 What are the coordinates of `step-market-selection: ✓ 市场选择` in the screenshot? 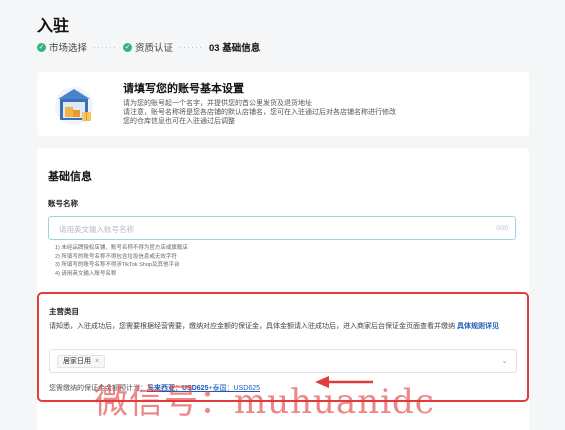 It's located at (62, 47).